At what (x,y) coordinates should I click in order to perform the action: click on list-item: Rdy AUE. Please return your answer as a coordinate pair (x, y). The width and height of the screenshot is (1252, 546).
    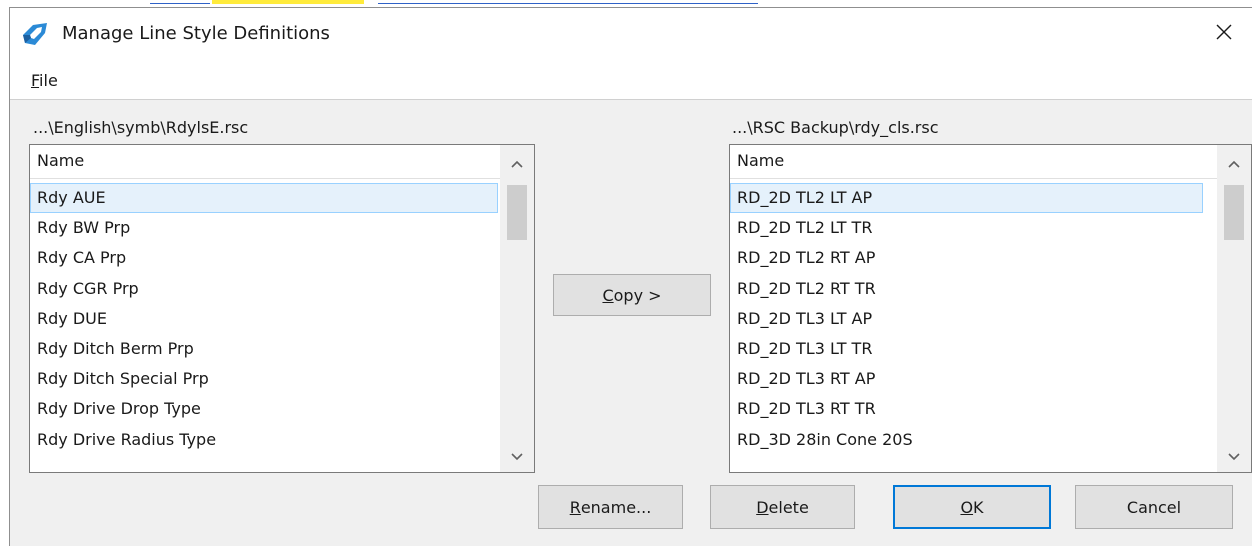
    Looking at the image, I should click on (264, 198).